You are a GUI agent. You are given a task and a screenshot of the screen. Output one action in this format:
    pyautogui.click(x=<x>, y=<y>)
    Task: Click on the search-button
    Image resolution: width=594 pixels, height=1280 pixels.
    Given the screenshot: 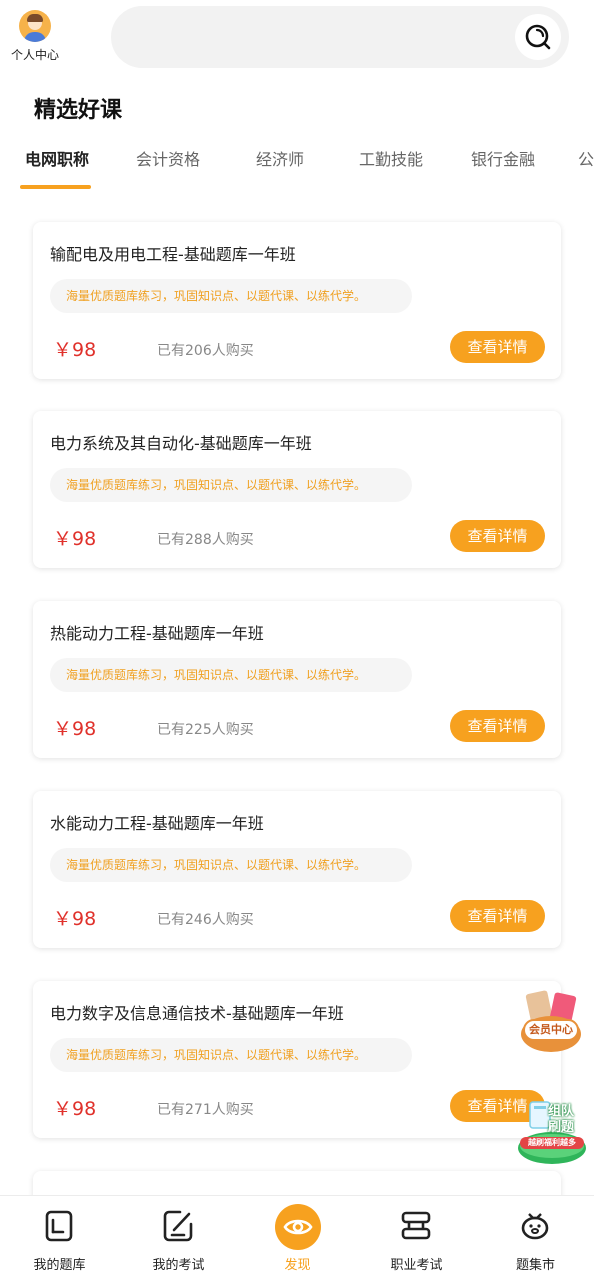 What is the action you would take?
    pyautogui.click(x=538, y=37)
    